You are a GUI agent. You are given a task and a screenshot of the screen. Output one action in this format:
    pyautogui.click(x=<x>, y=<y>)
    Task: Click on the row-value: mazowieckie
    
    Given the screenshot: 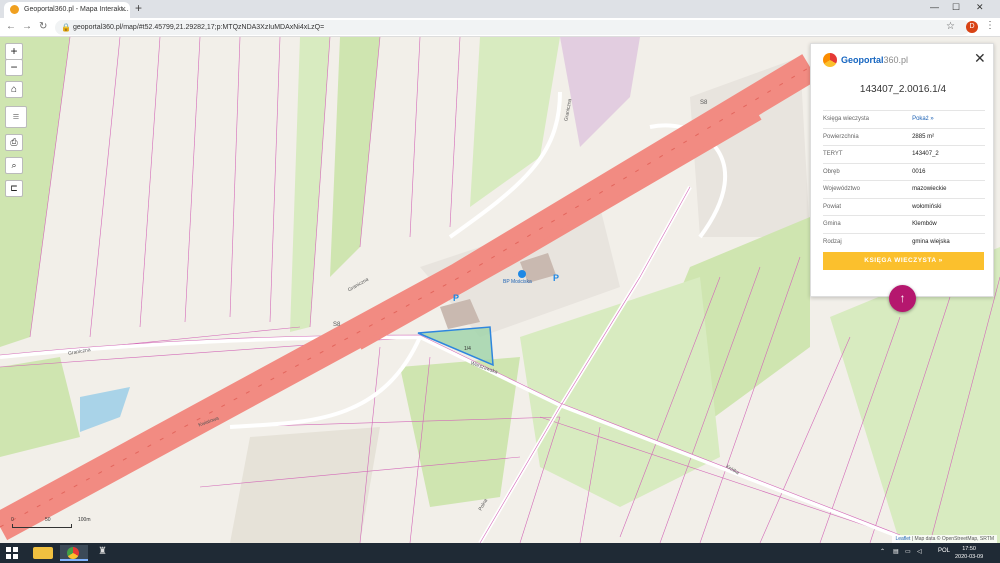 What is the action you would take?
    pyautogui.click(x=948, y=189)
    